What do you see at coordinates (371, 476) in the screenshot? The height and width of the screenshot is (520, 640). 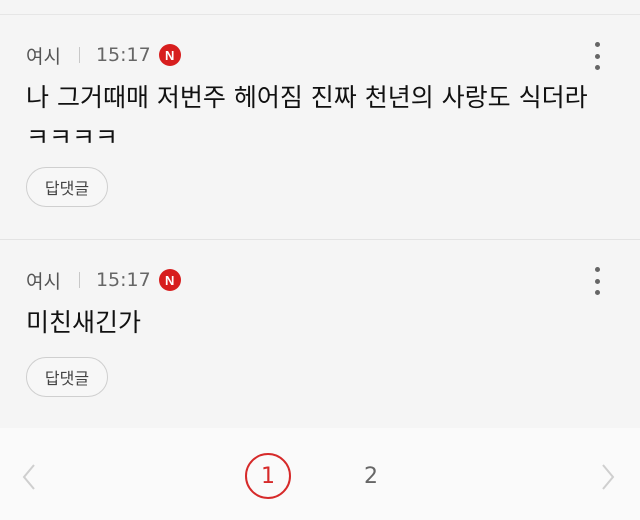 I see `page-button: 2` at bounding box center [371, 476].